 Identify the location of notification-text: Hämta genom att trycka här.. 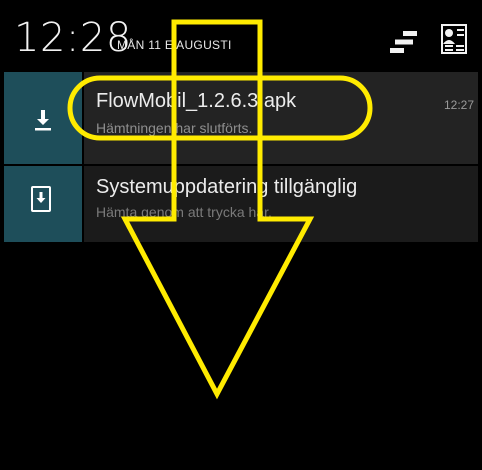
(184, 212).